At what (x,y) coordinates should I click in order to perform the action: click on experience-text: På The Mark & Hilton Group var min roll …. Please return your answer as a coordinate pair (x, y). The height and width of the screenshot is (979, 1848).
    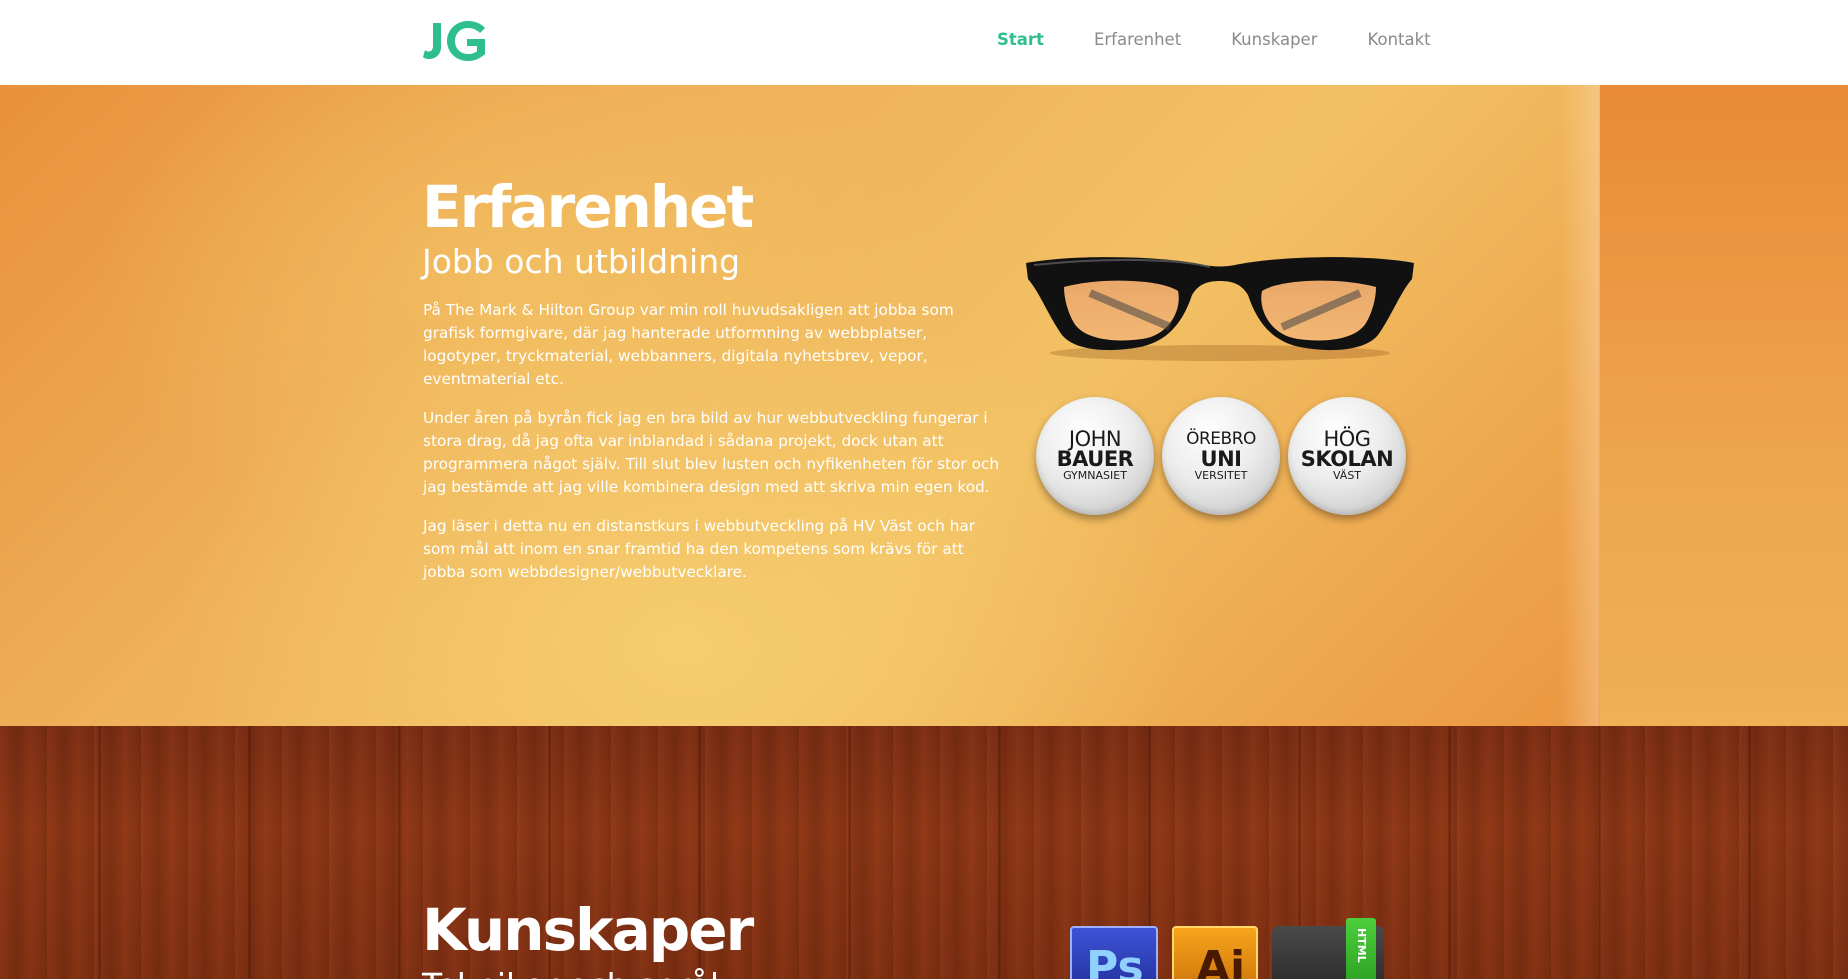
    Looking at the image, I should click on (713, 449).